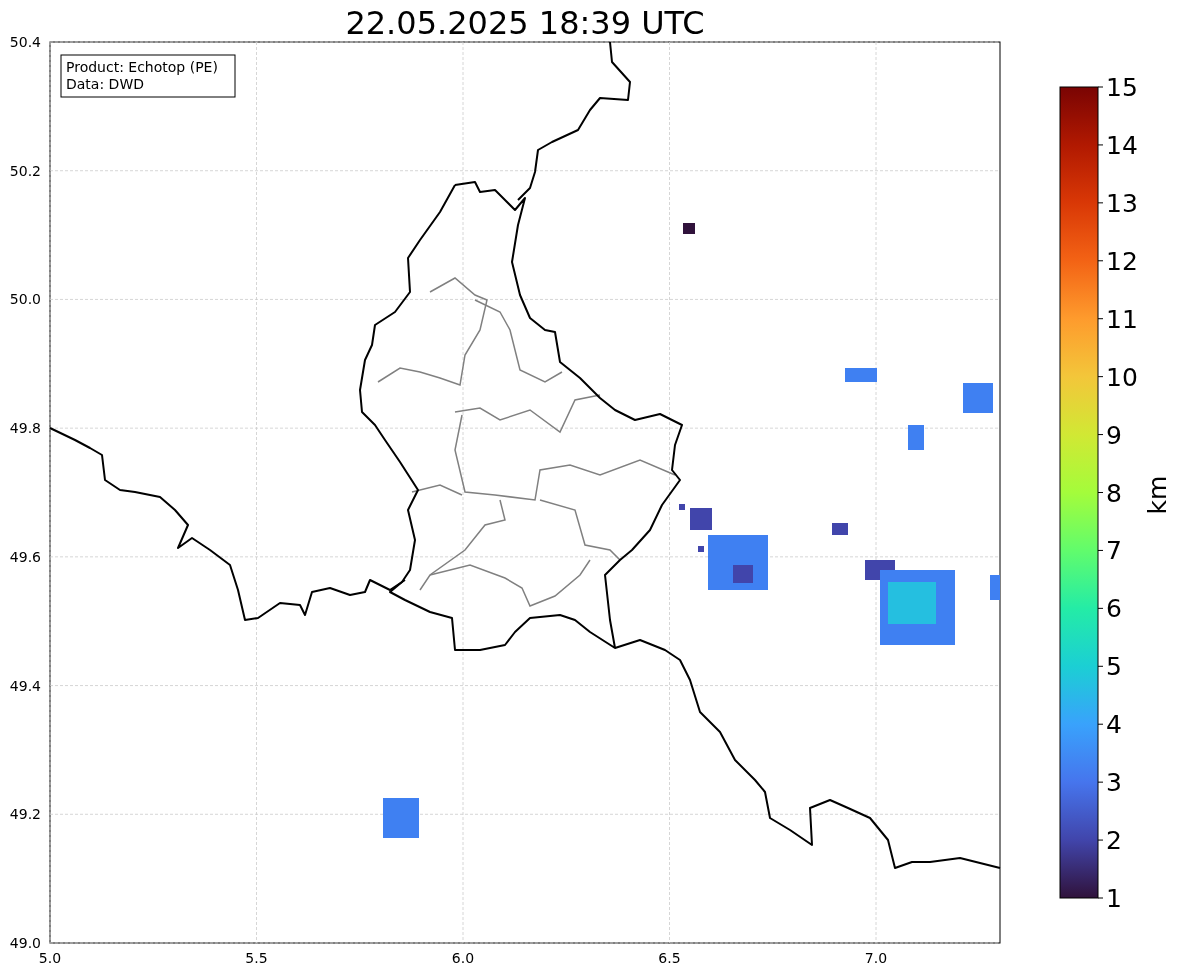 The width and height of the screenshot is (1178, 976). Describe the element at coordinates (1122, 87) in the screenshot. I see `colorbar-tick-label: 15` at that location.